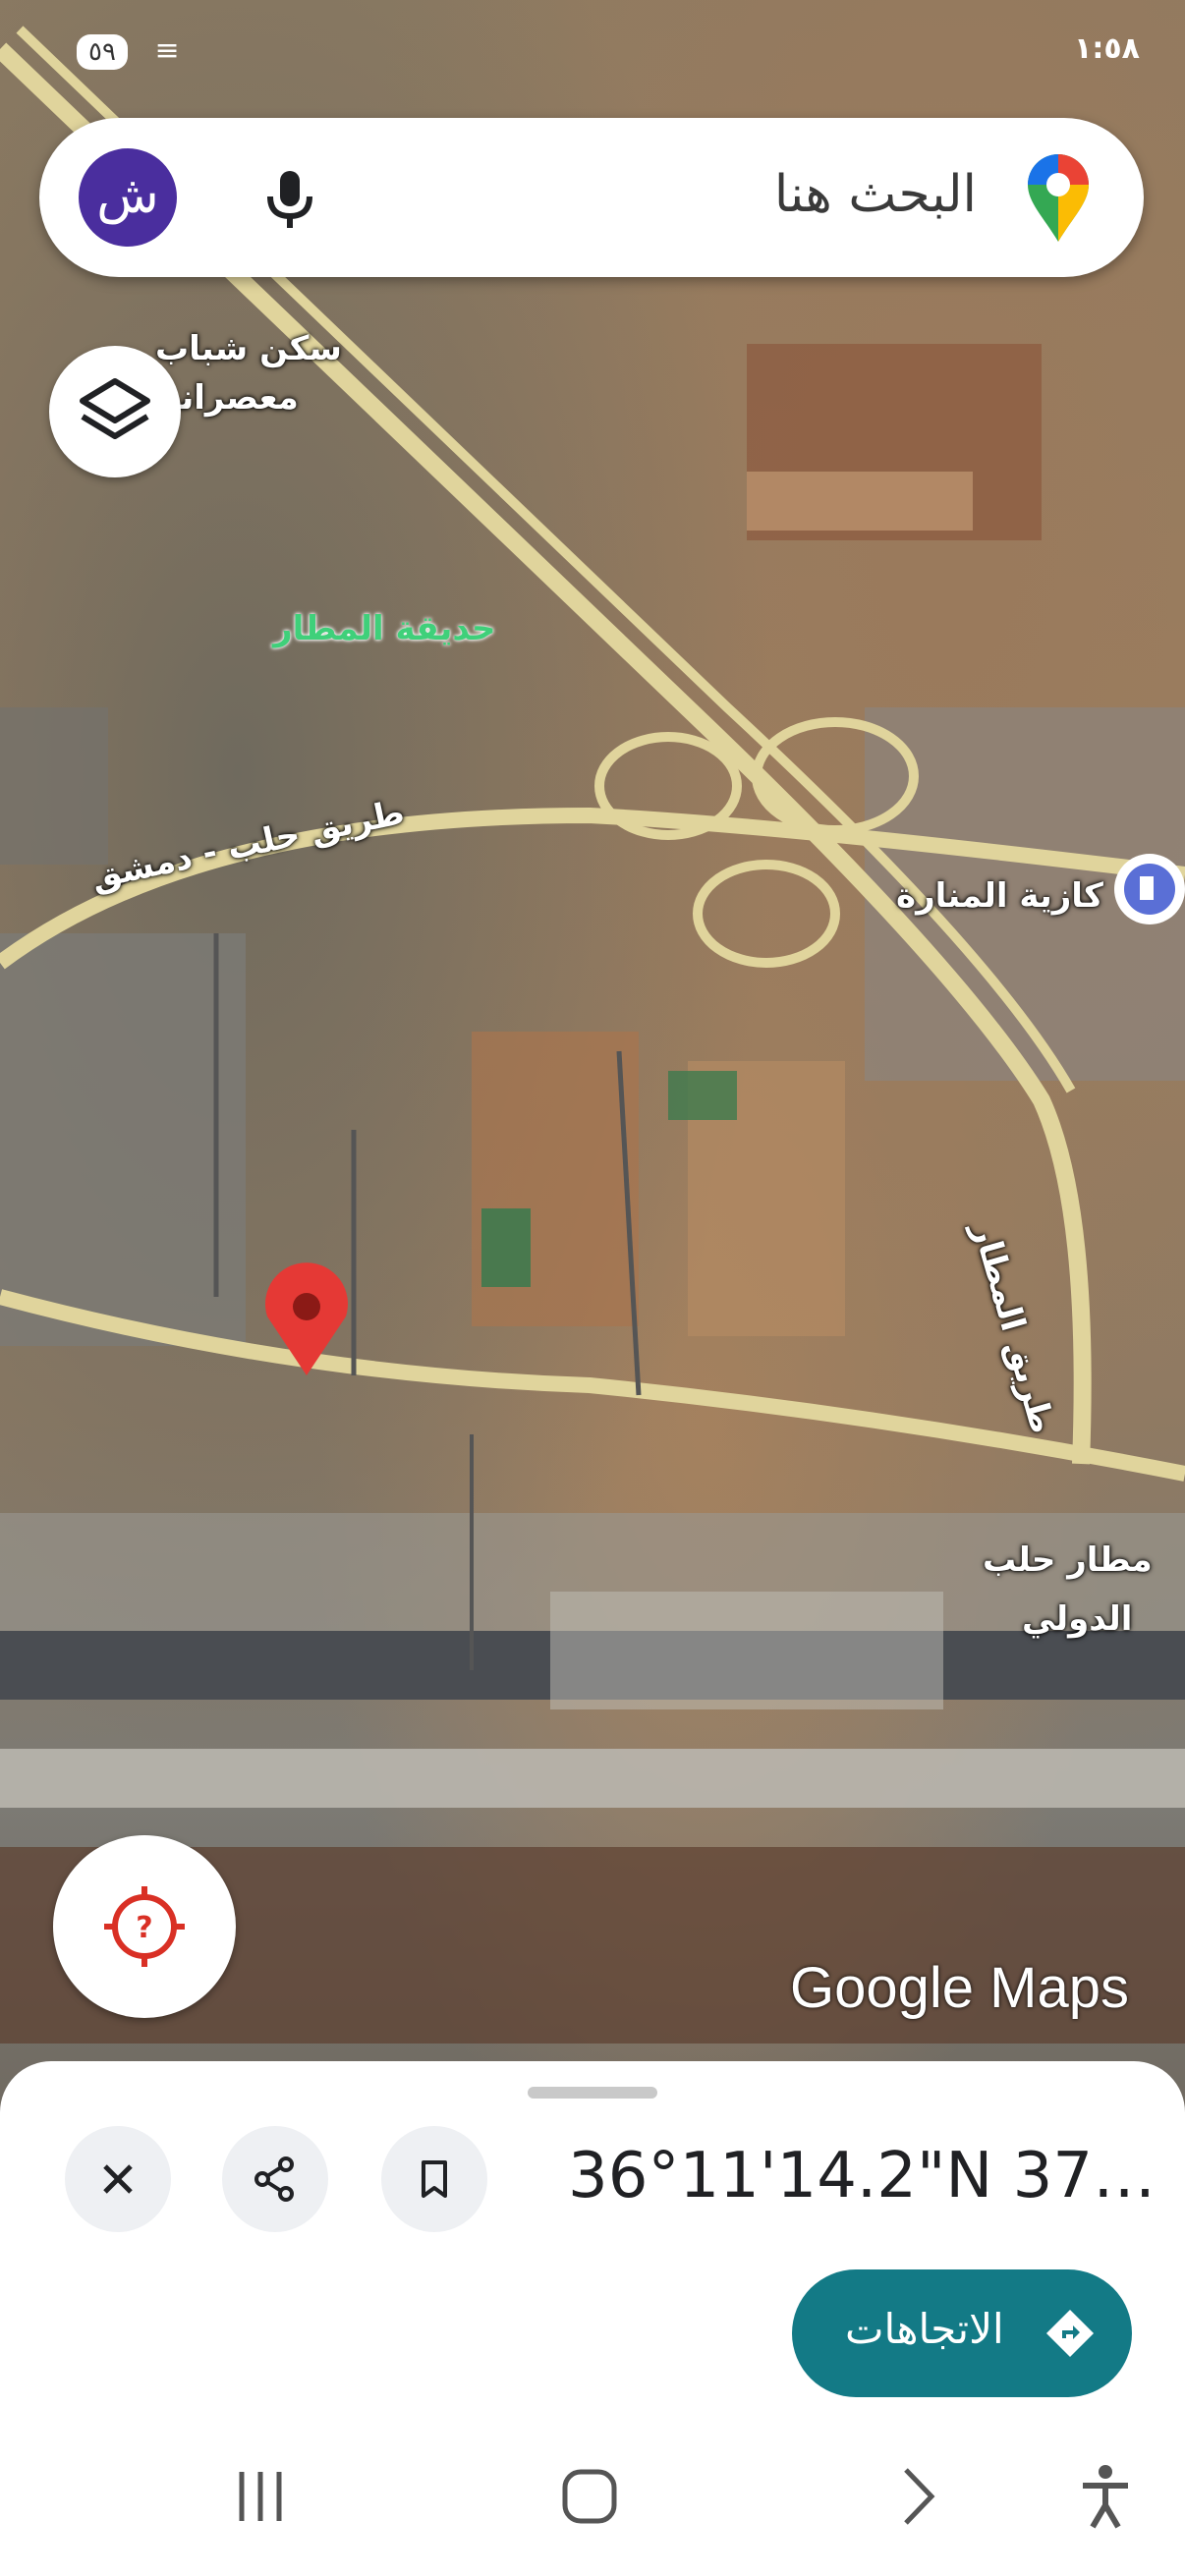  What do you see at coordinates (167, 50) in the screenshot?
I see `wifi-icon: ≡` at bounding box center [167, 50].